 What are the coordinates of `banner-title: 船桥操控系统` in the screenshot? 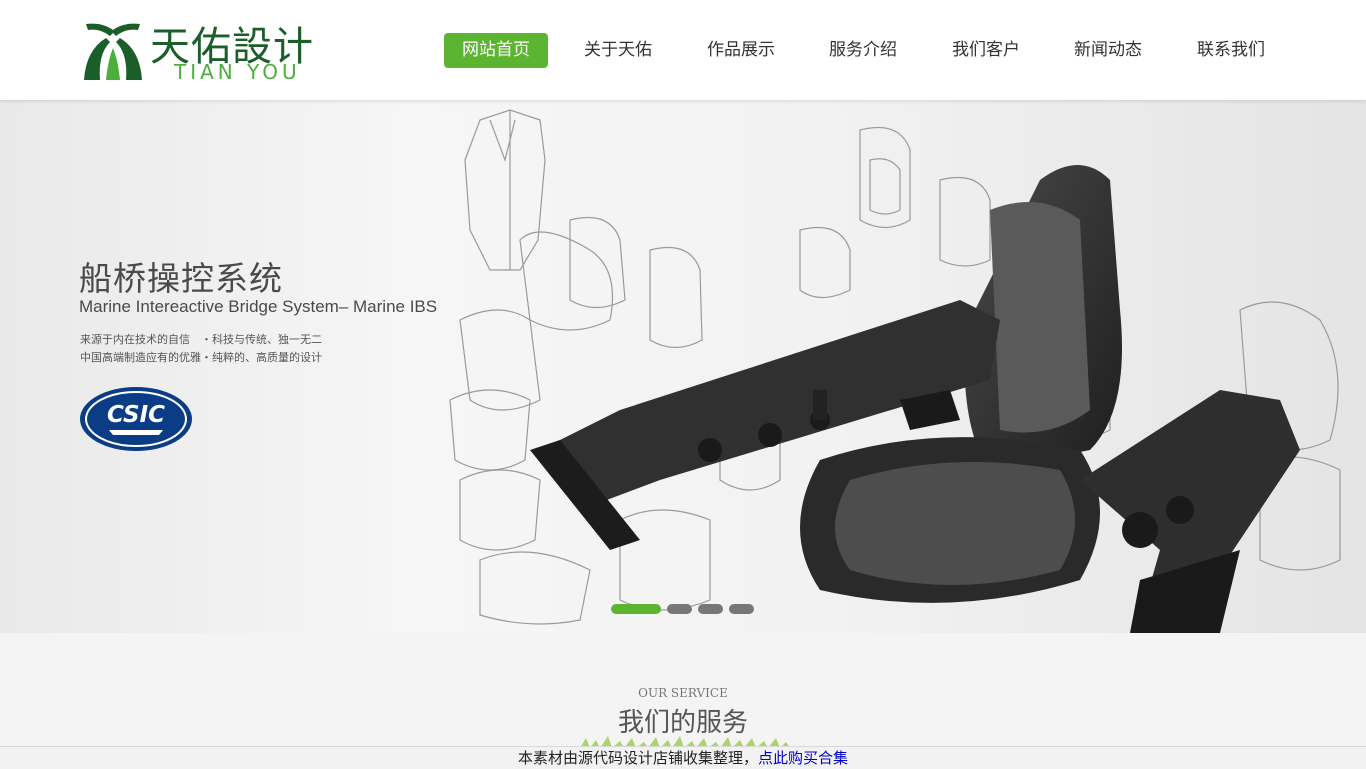 It's located at (181, 278).